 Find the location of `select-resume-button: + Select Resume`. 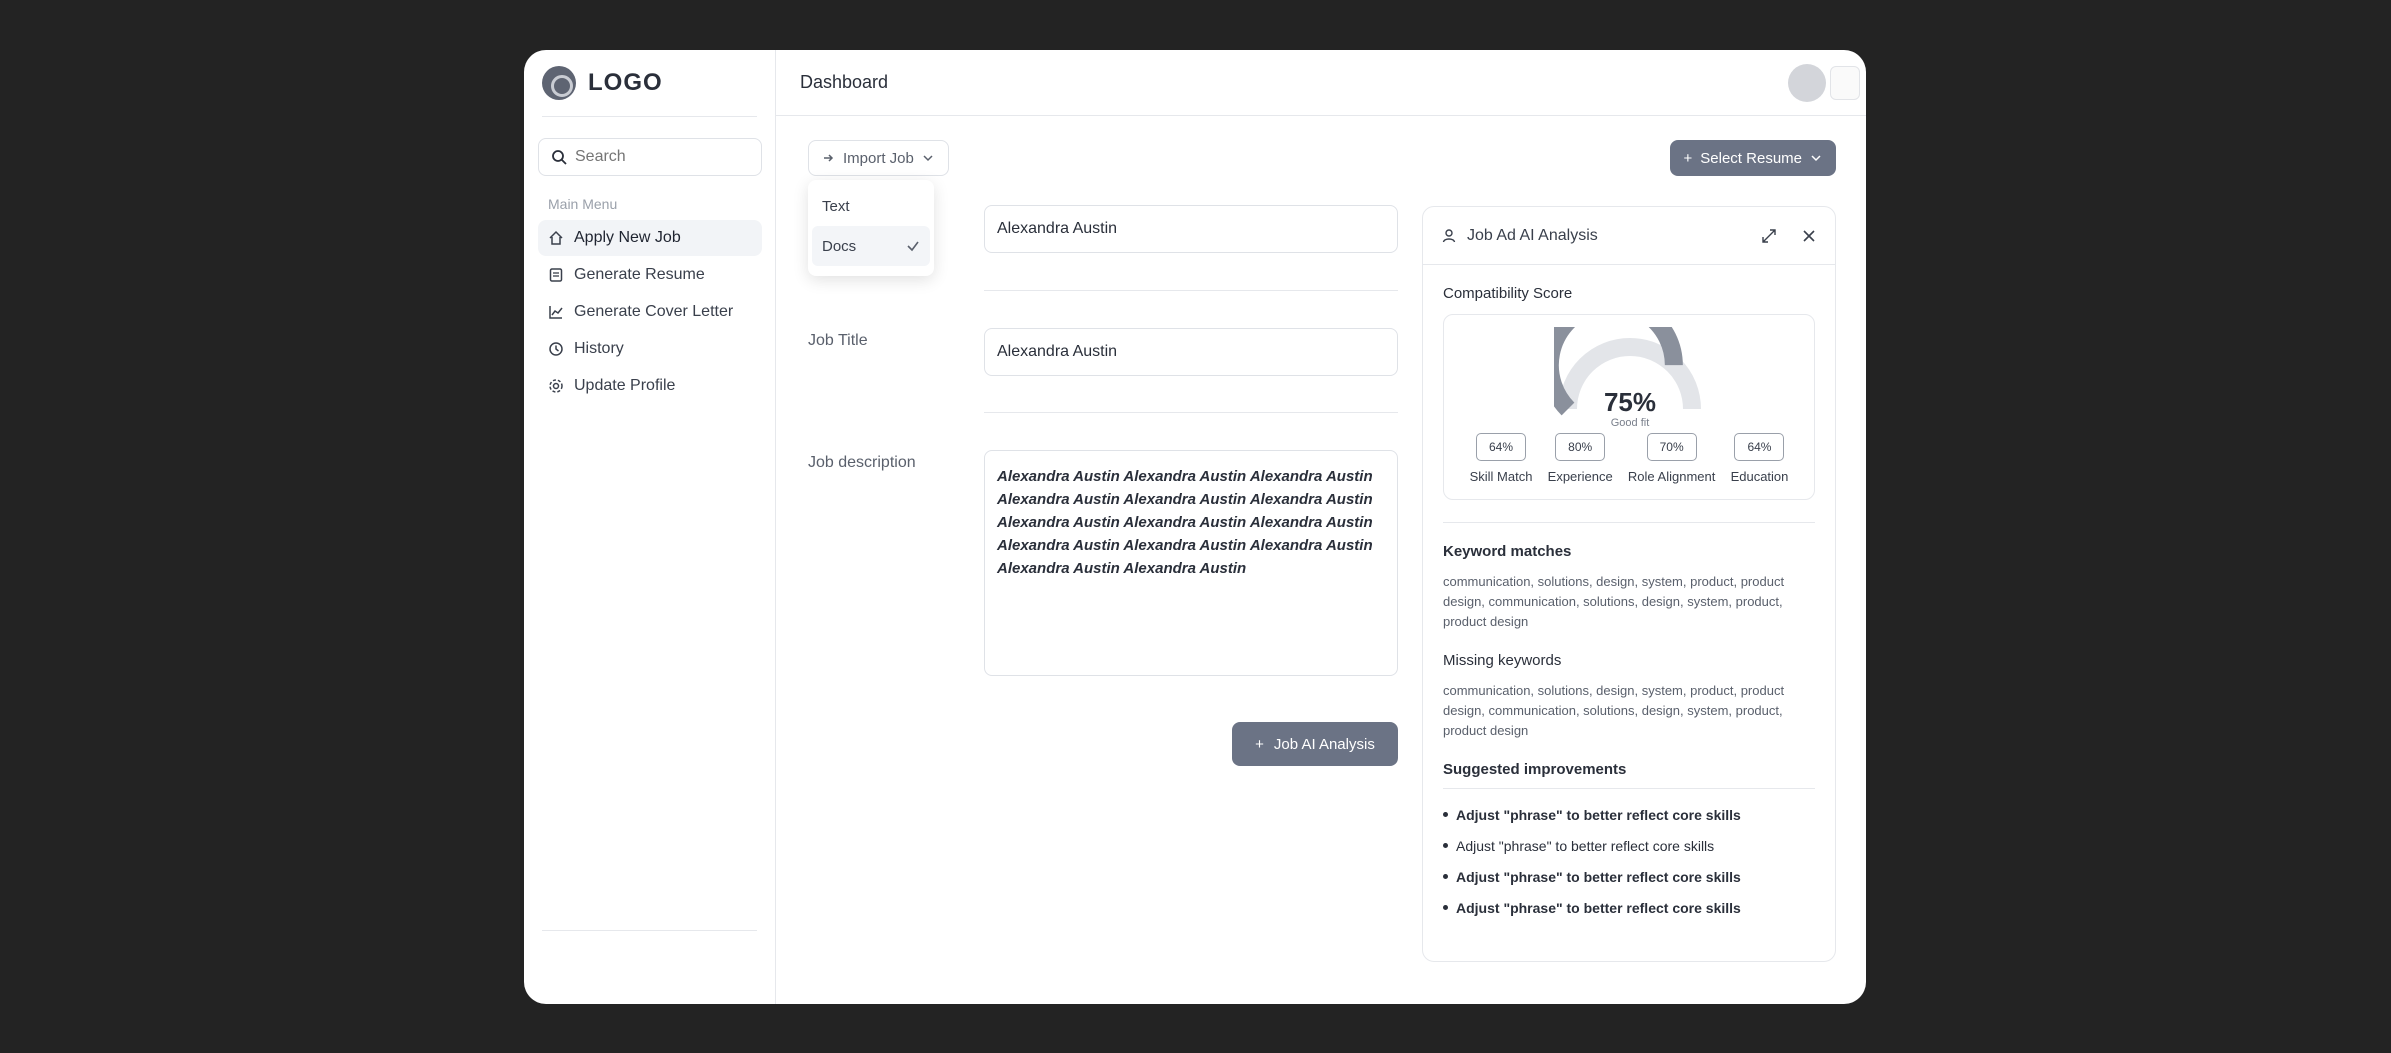

select-resume-button: + Select Resume is located at coordinates (1752, 158).